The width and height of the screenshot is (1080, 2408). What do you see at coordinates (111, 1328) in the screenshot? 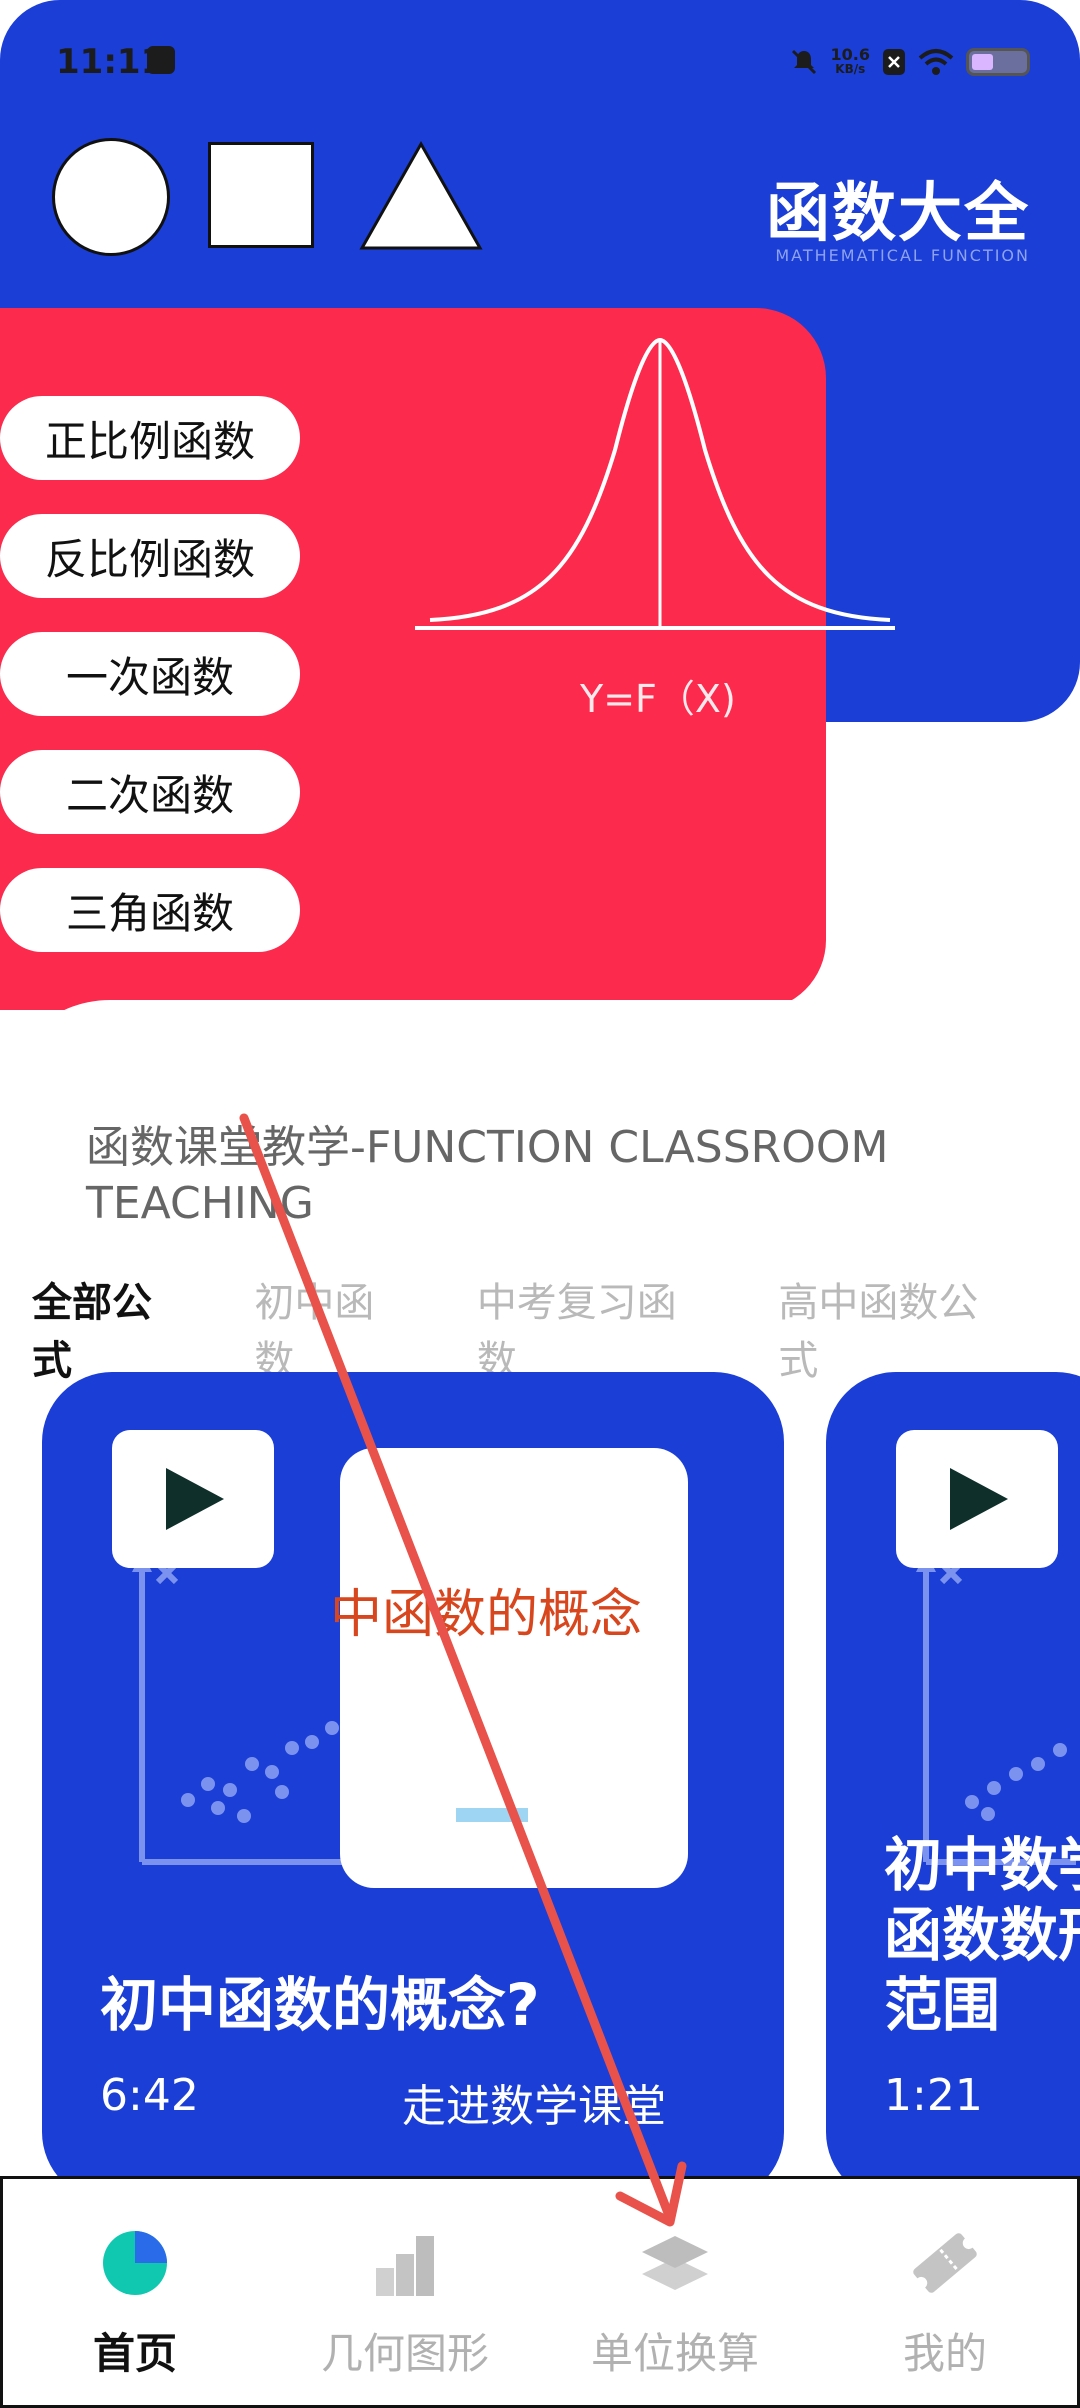
I see `tab-all-formulas: 全部公式` at bounding box center [111, 1328].